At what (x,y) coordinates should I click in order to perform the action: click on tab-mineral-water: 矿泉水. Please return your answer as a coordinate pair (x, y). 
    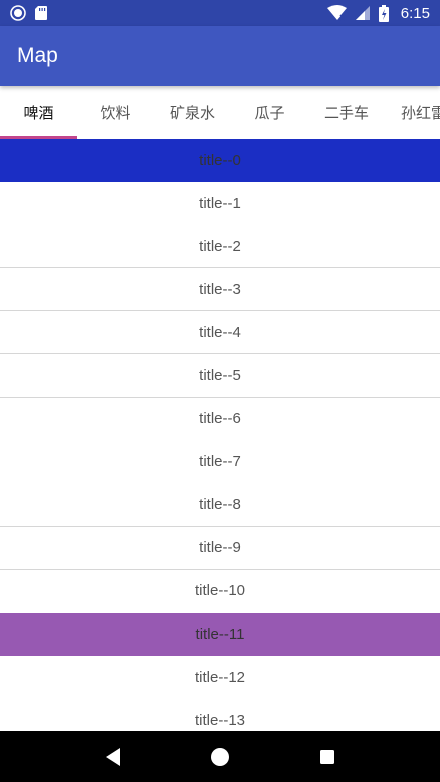
    Looking at the image, I should click on (192, 112).